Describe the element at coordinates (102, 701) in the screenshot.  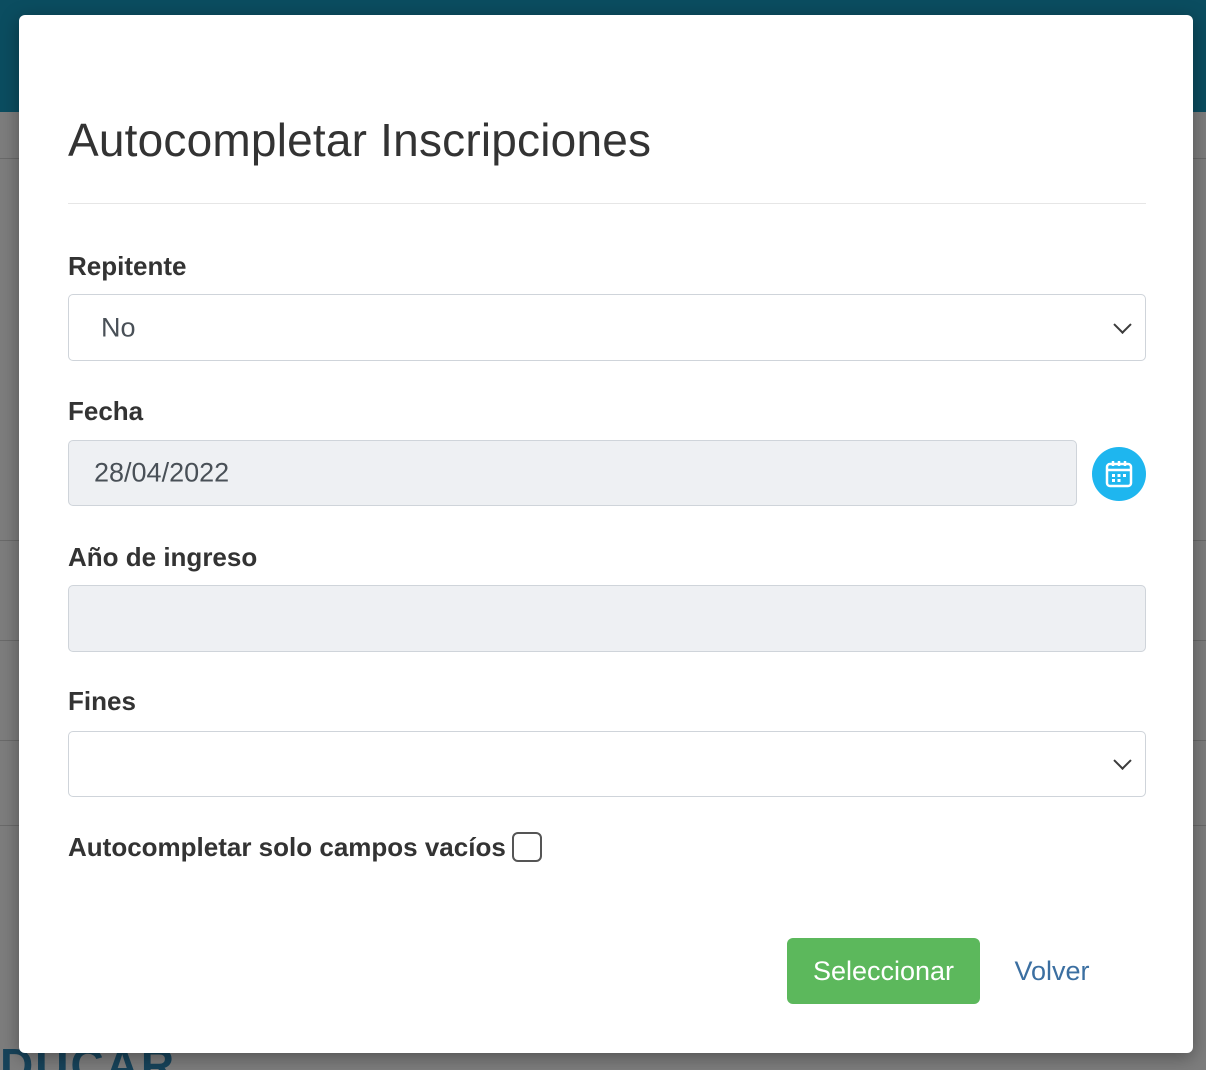
I see `fines-label: Fines` at that location.